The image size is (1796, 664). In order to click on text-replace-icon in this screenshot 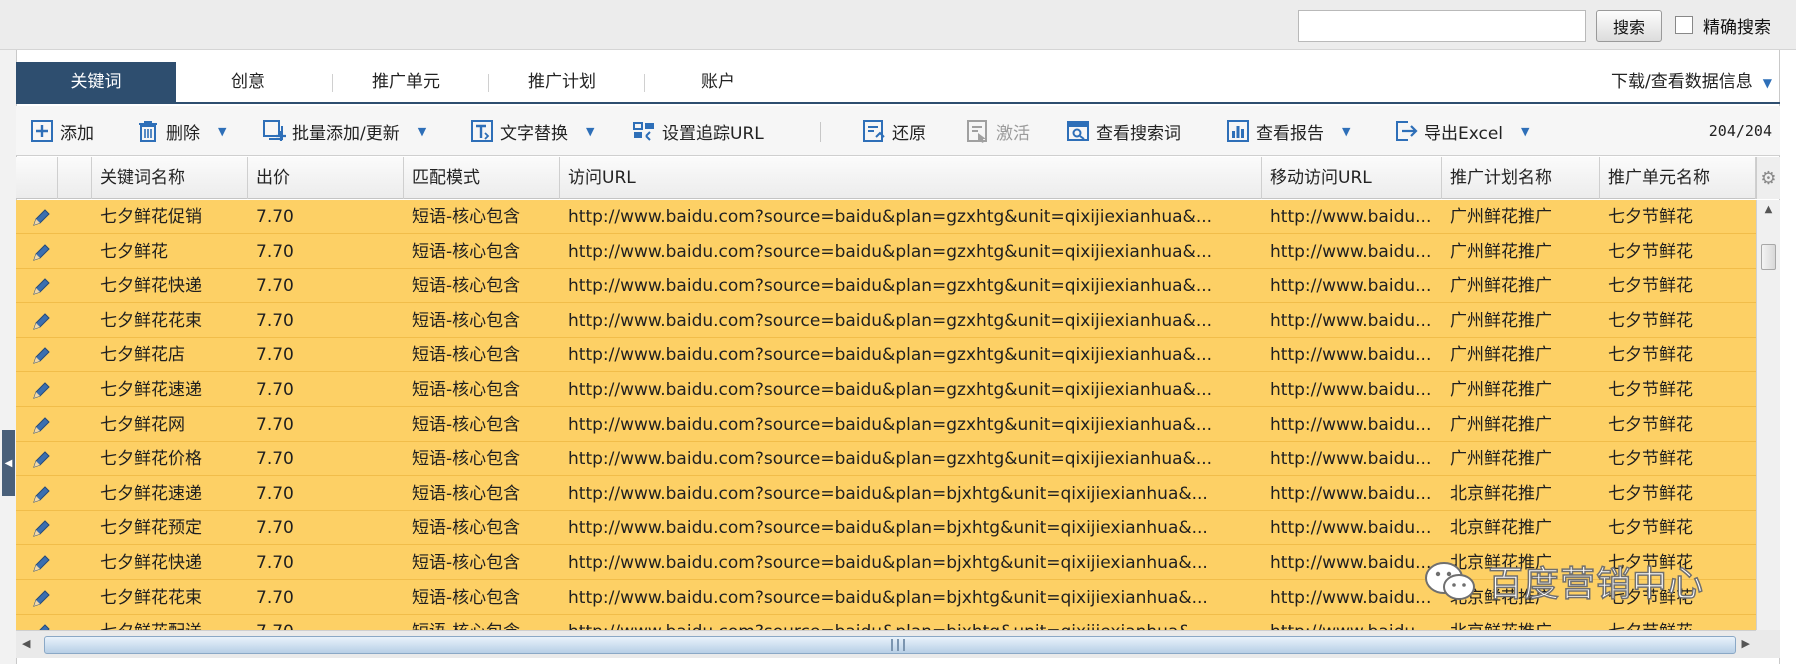, I will do `click(482, 131)`.